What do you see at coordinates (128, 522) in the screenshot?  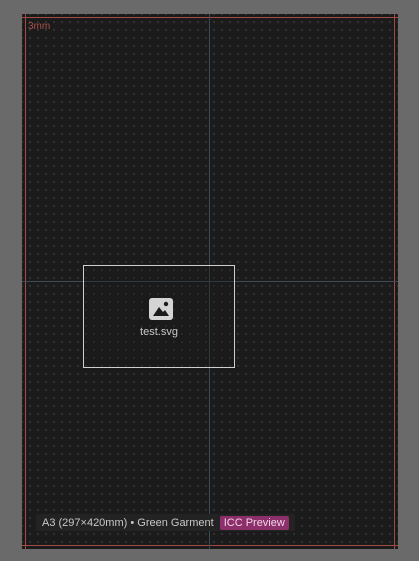 I see `document-info-text: A3 (297×420mm) • Green Garment` at bounding box center [128, 522].